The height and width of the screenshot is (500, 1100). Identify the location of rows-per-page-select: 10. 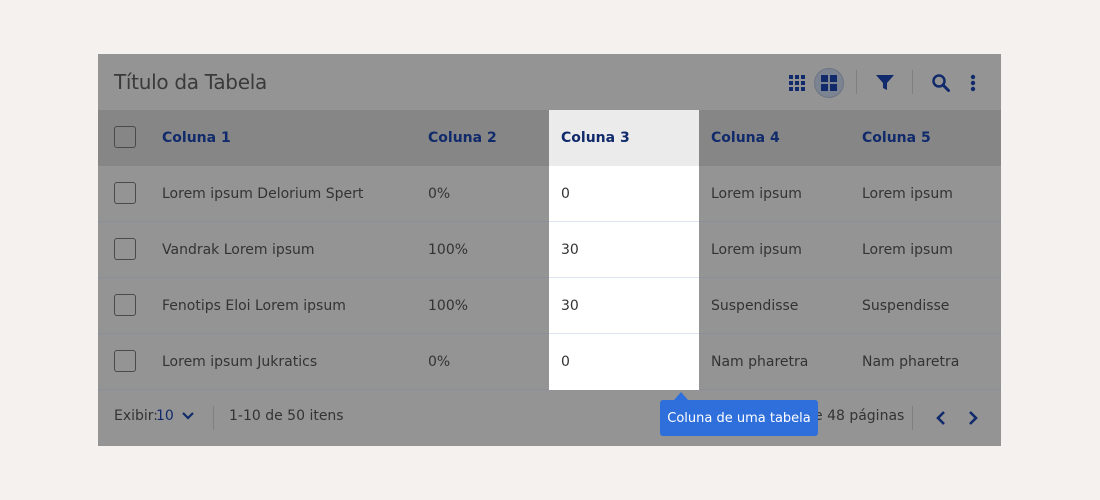
(175, 416).